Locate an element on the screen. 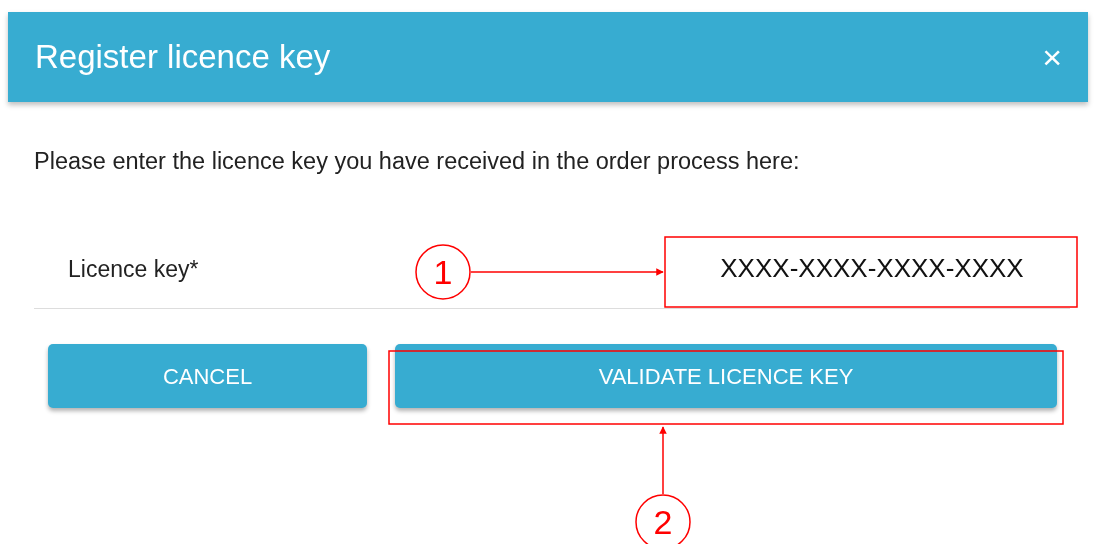 This screenshot has height=544, width=1096. field-label: Licence key* is located at coordinates (133, 269).